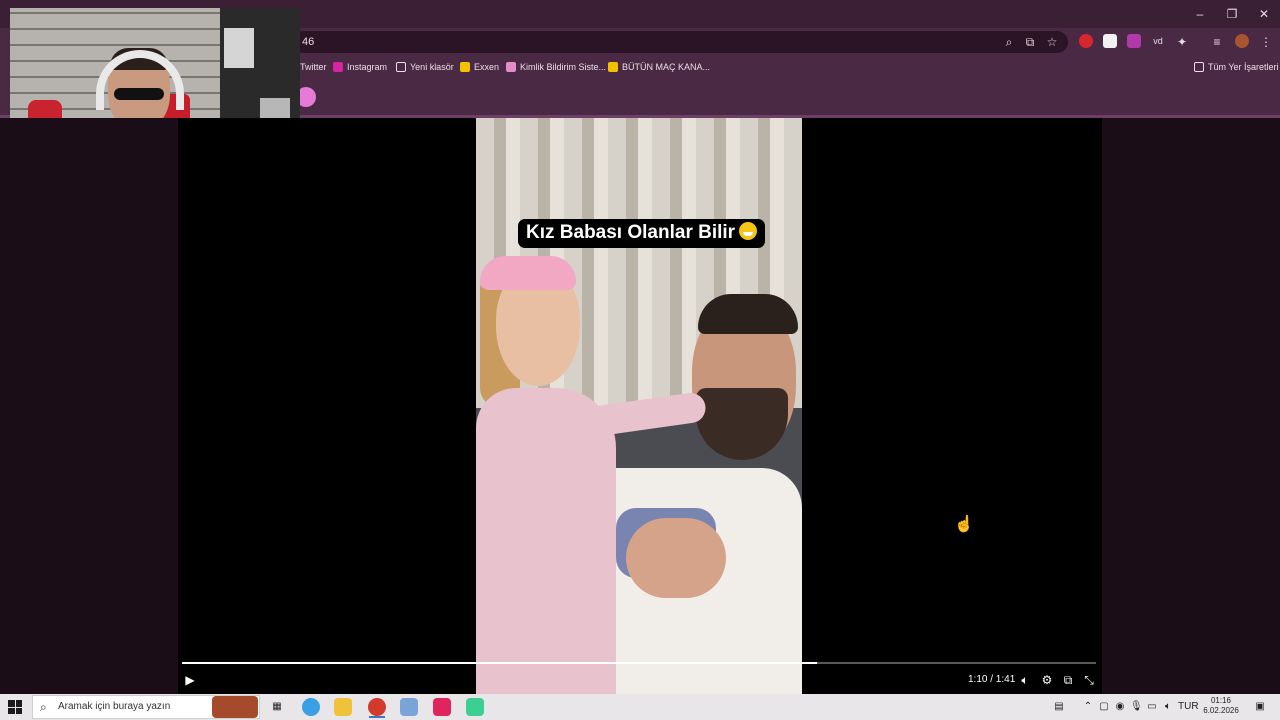 This screenshot has width=1280, height=720. Describe the element at coordinates (442, 707) in the screenshot. I see `app-red-icon` at that location.